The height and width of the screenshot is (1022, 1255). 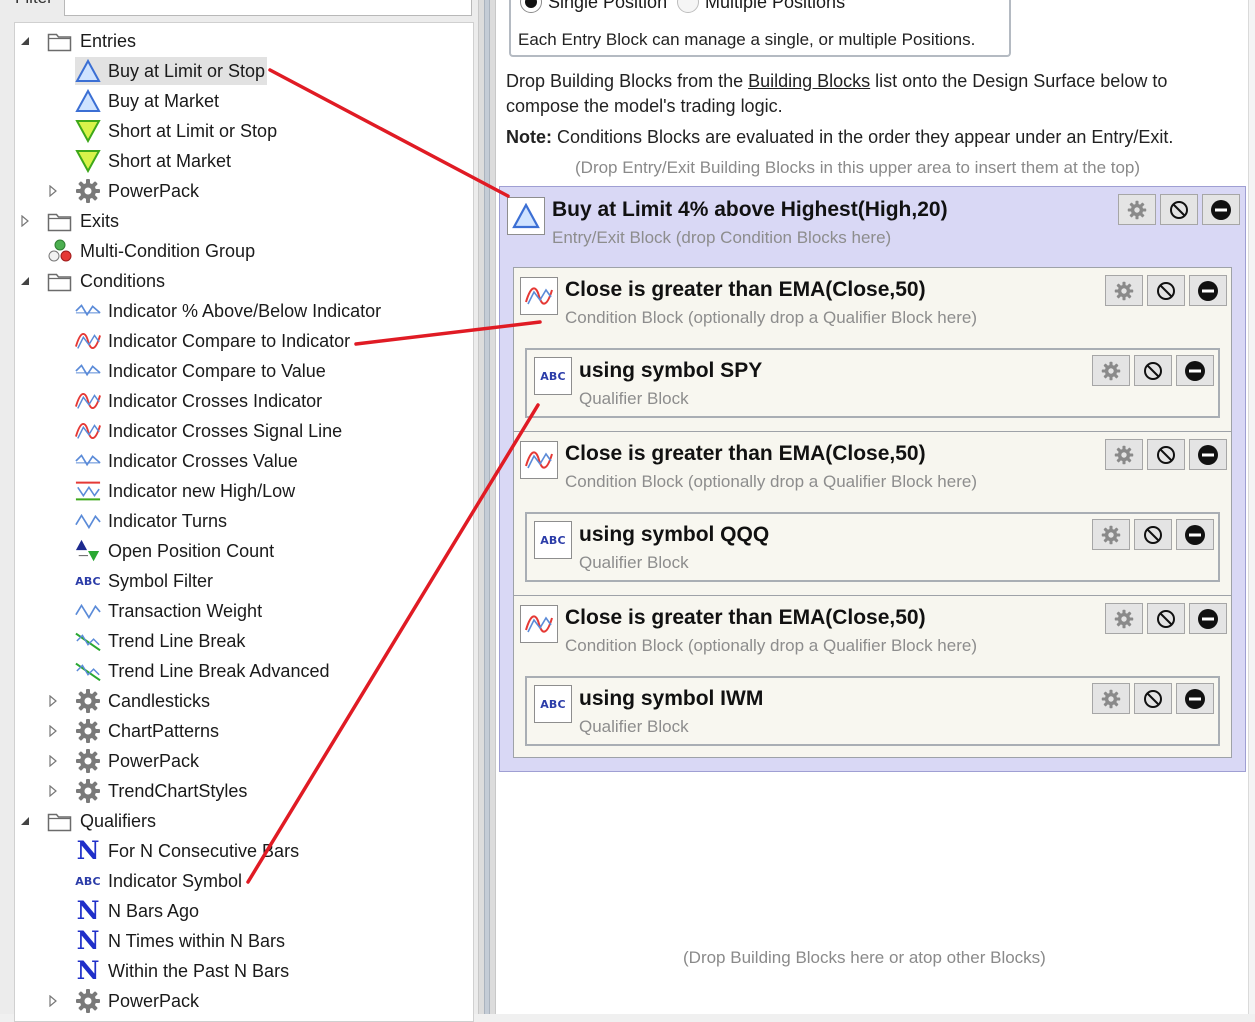 I want to click on tree-item-exits: Exits, so click(x=83, y=221).